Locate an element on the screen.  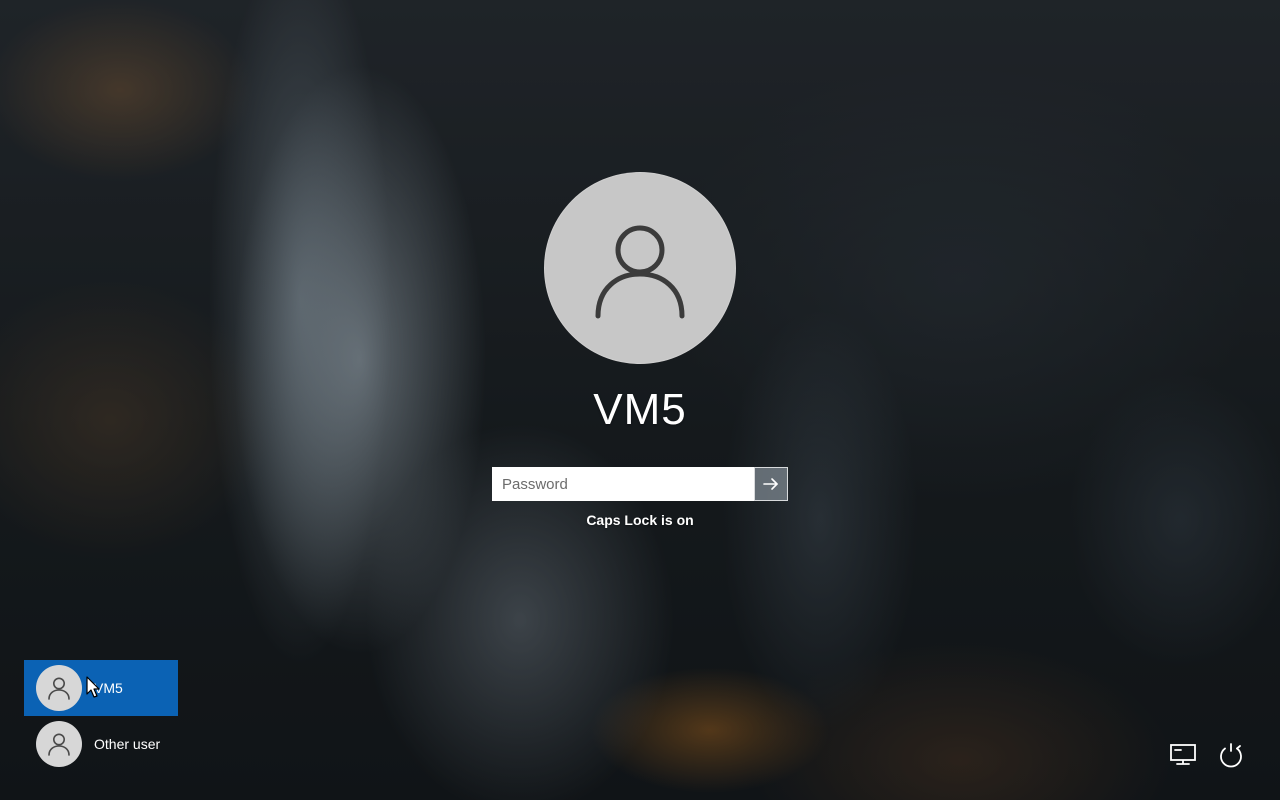
network-monitor-icon is located at coordinates (1183, 754).